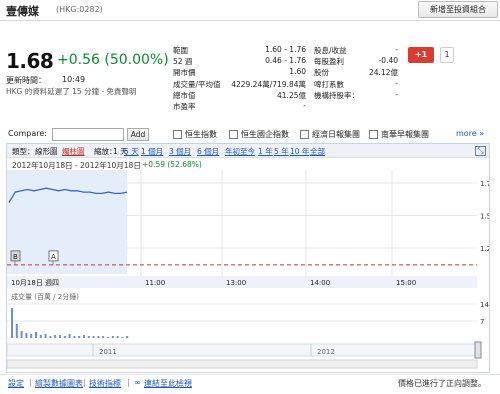  What do you see at coordinates (180, 151) in the screenshot?
I see `zoom-3m: 3 個月` at bounding box center [180, 151].